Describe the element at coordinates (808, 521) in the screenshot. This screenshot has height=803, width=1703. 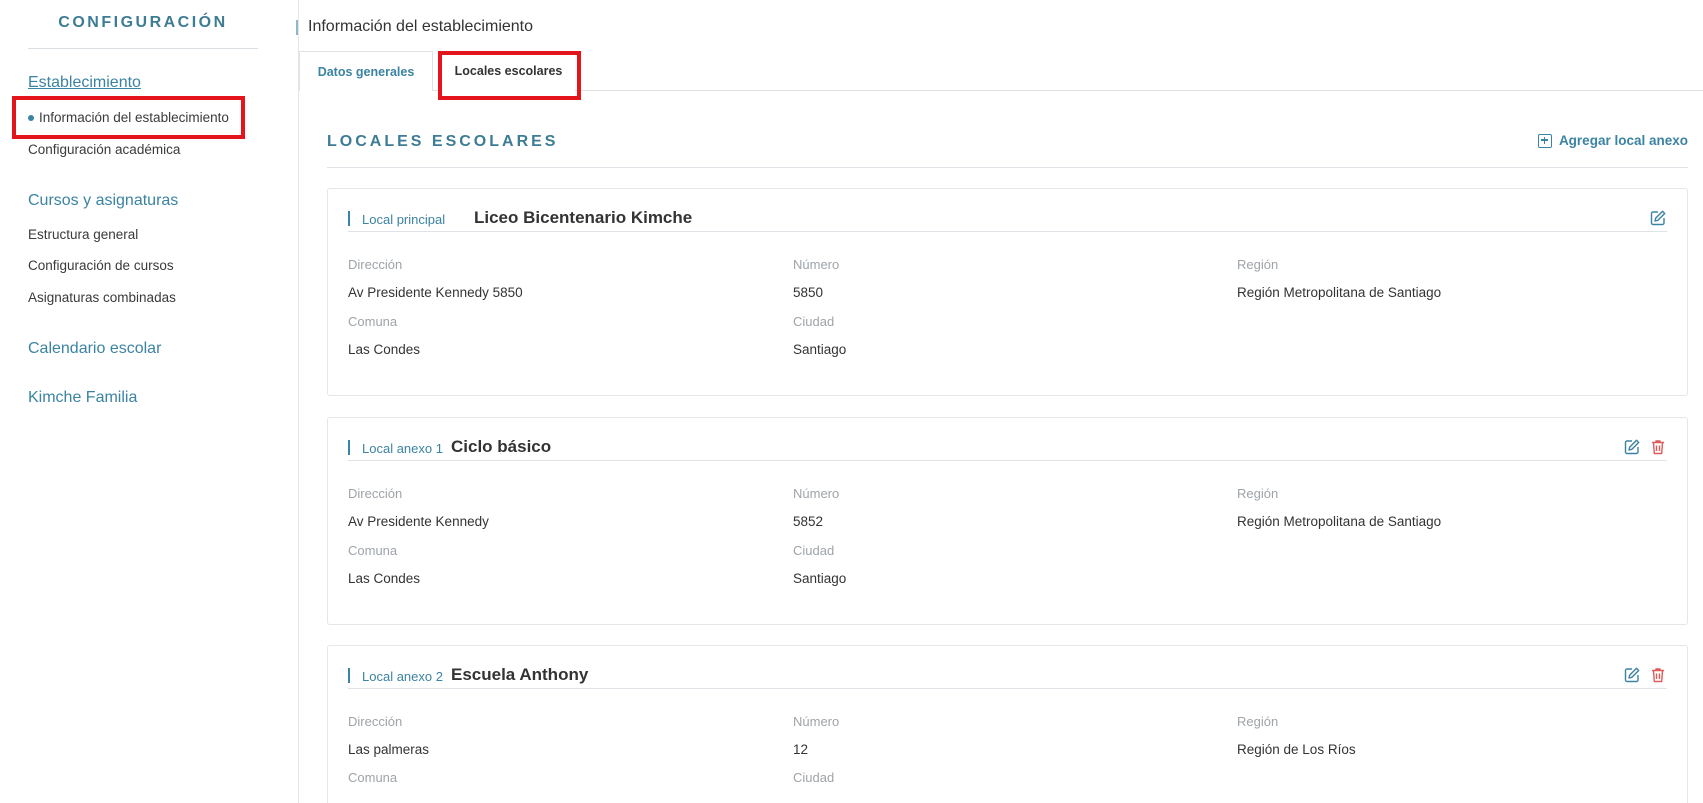
I see `value-numero: 5852` at that location.